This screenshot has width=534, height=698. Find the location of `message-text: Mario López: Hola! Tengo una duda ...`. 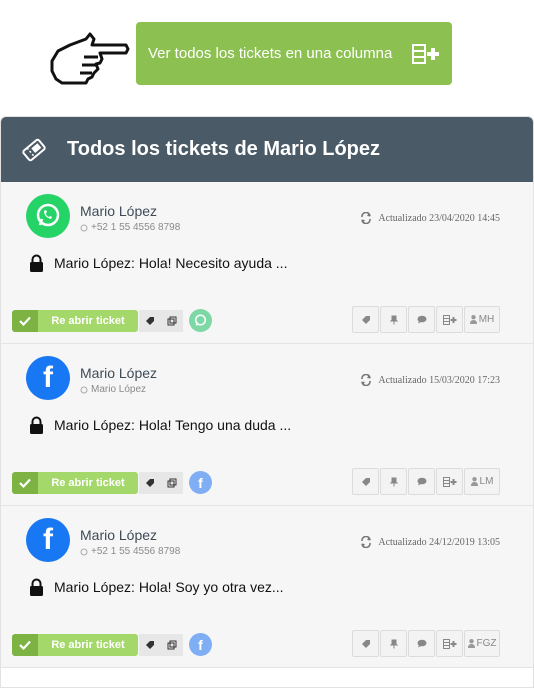

message-text: Mario López: Hola! Tengo una duda ... is located at coordinates (173, 425).